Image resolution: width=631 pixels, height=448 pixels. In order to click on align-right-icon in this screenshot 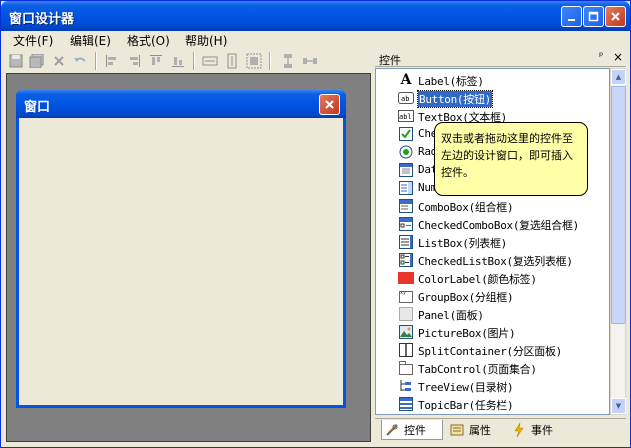, I will do `click(135, 61)`.